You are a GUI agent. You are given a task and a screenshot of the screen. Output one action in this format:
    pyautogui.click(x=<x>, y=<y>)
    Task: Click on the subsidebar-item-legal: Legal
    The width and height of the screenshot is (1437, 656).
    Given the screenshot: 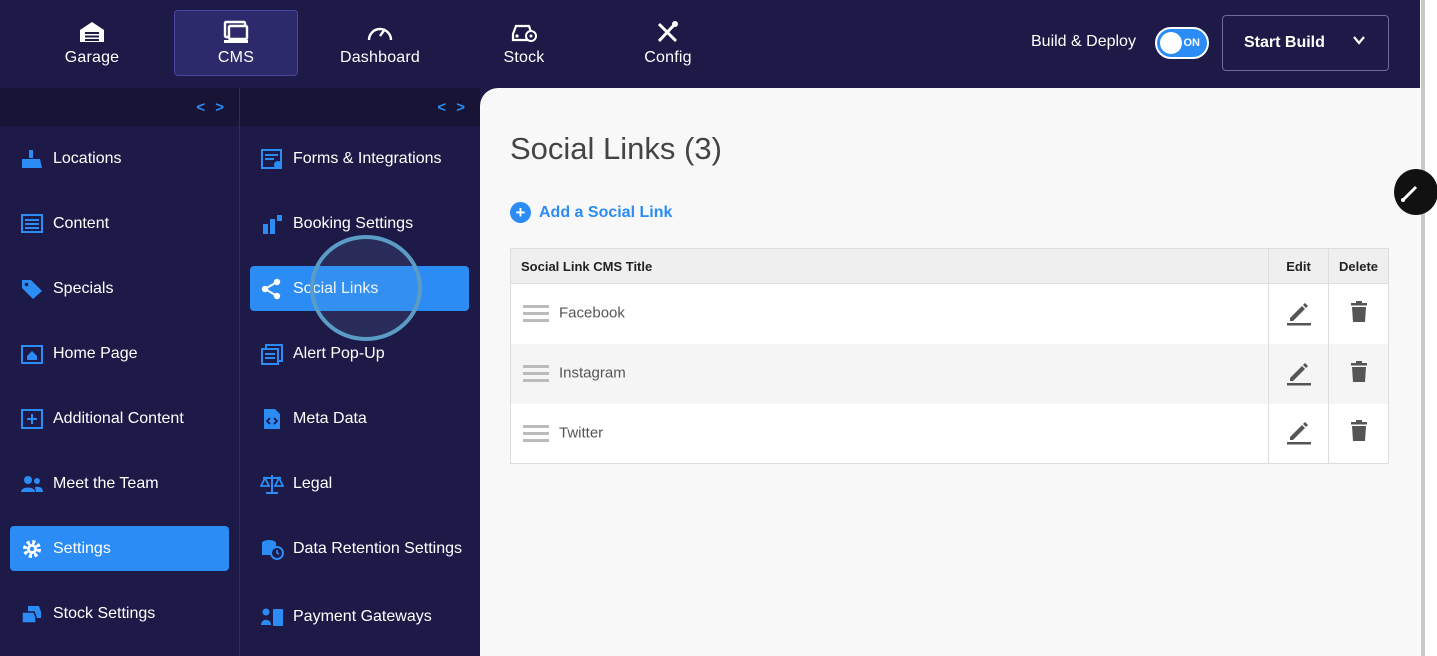 What is the action you would take?
    pyautogui.click(x=359, y=483)
    